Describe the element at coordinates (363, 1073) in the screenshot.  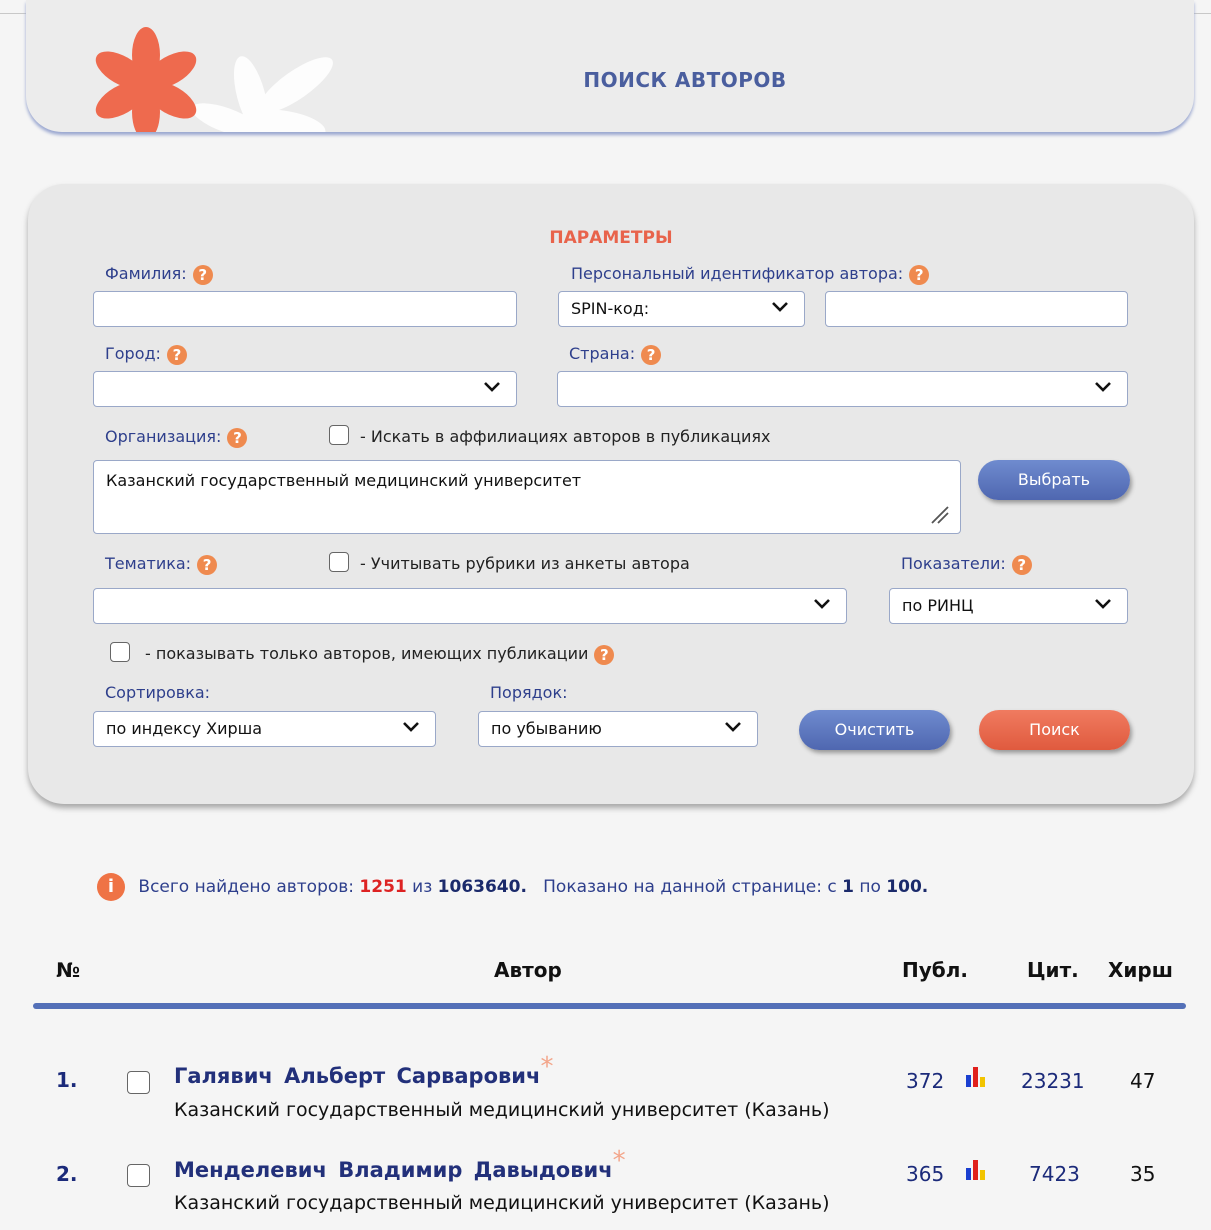
I see `author-name-link: Галявич Альберт Сарварович*` at that location.